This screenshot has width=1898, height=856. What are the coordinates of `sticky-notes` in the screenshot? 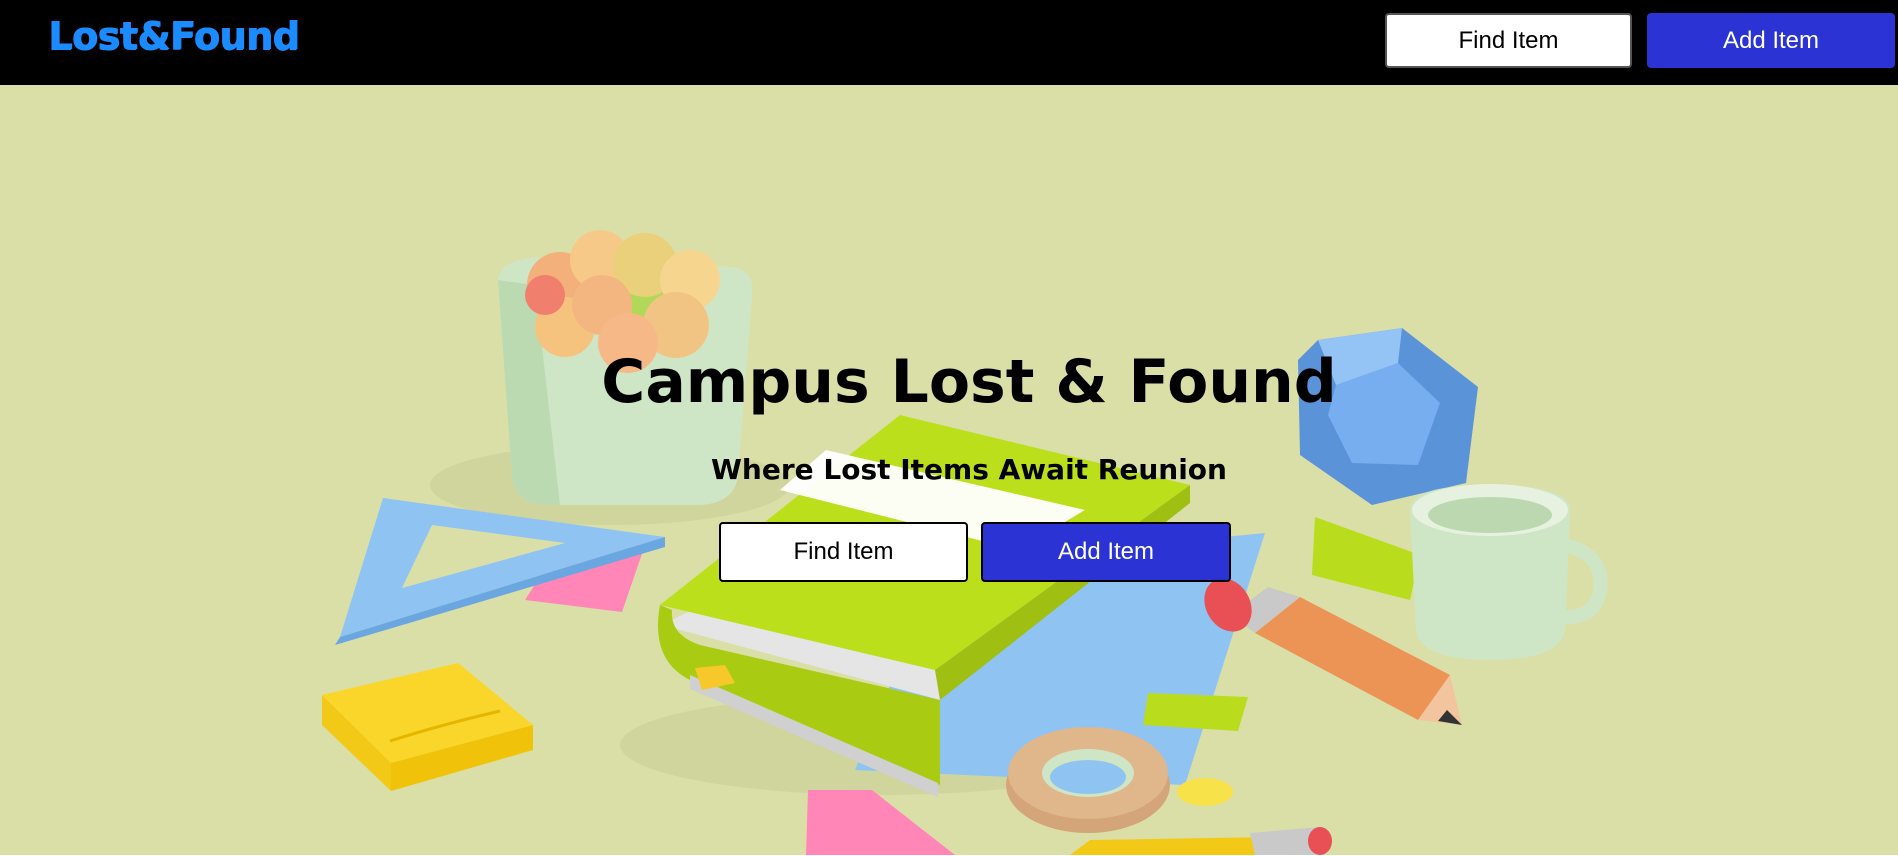 It's located at (427, 727).